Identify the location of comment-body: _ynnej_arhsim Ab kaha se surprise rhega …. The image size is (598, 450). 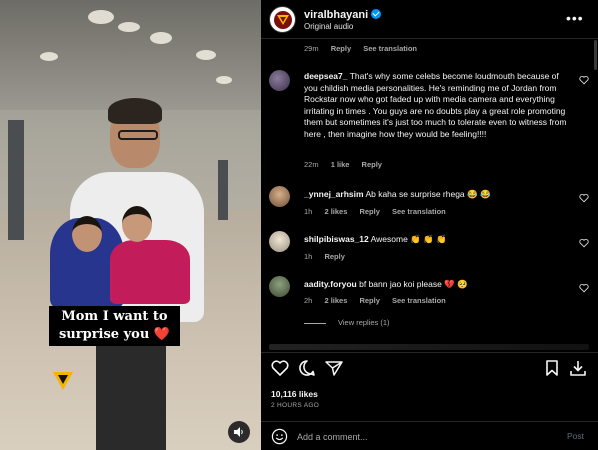
(436, 195).